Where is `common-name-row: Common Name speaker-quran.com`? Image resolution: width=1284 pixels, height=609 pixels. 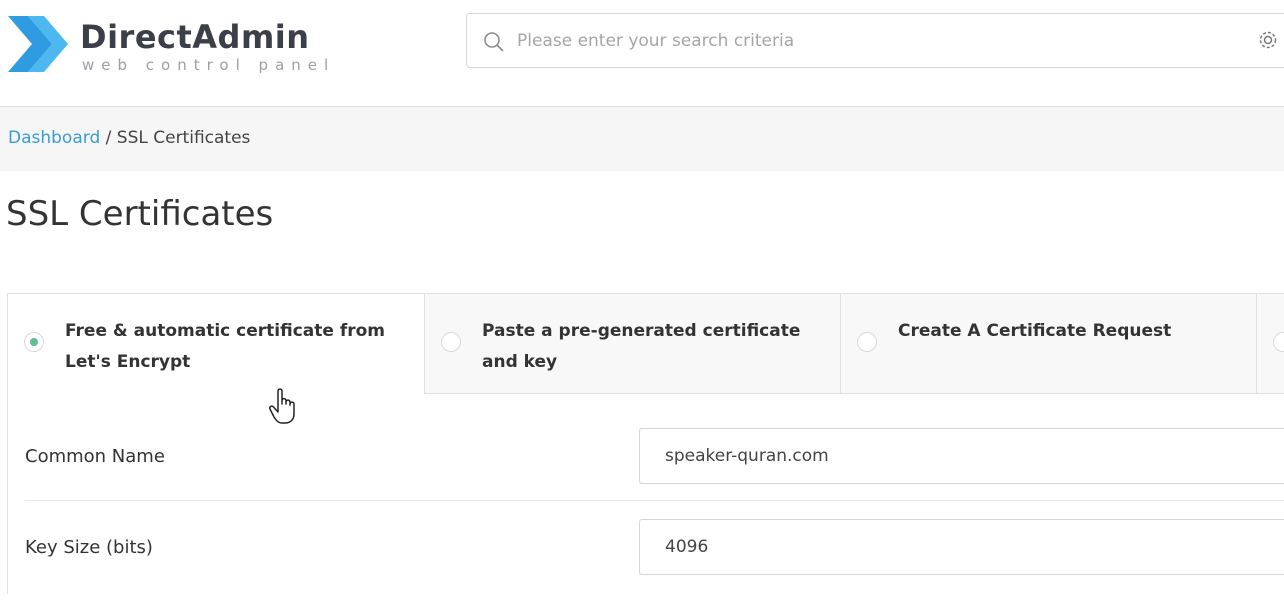 common-name-row: Common Name speaker-quran.com is located at coordinates (654, 473).